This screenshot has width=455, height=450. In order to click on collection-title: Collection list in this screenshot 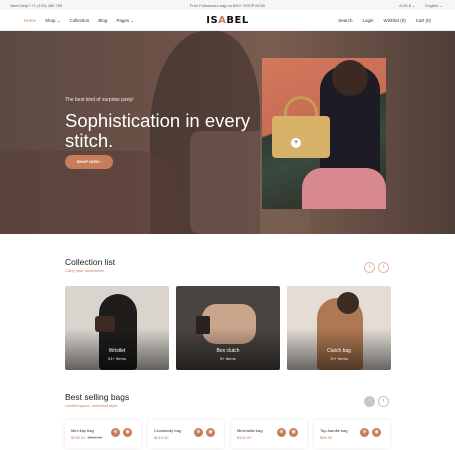, I will do `click(90, 262)`.